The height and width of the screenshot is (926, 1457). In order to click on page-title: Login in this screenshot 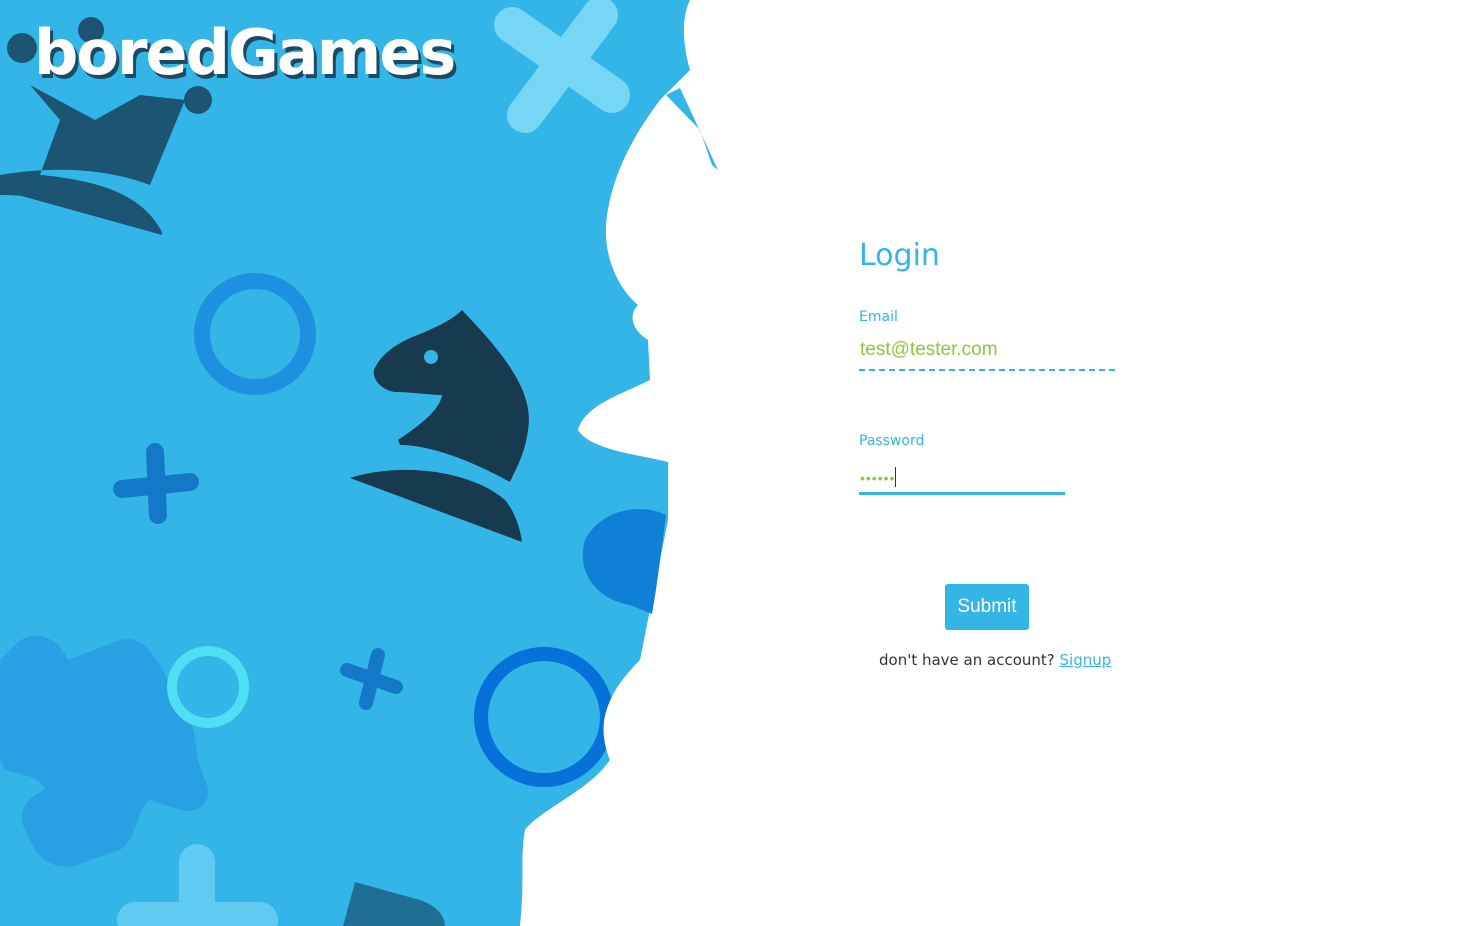, I will do `click(899, 255)`.